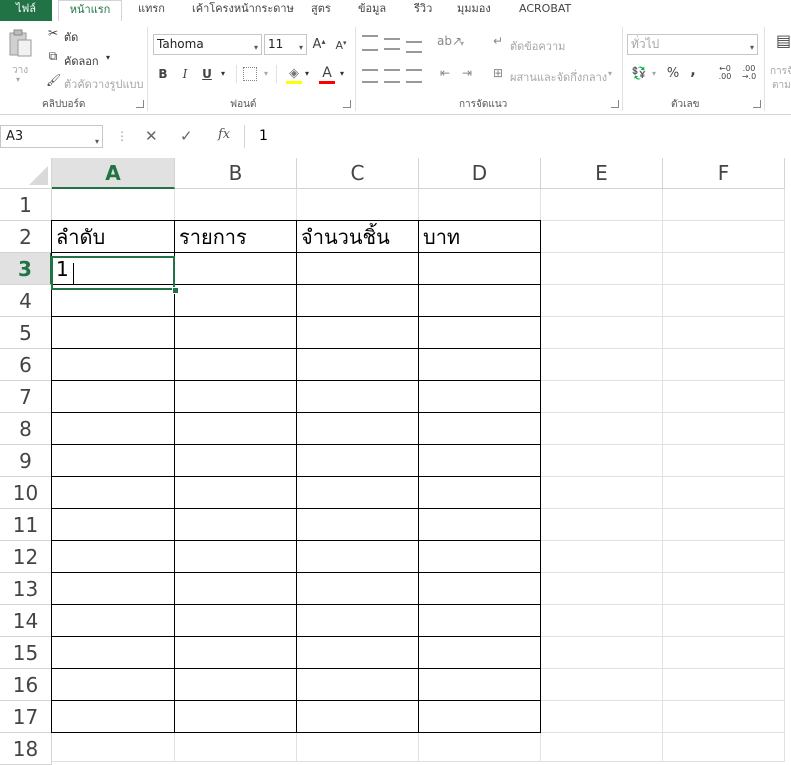 Image resolution: width=791 pixels, height=765 pixels. Describe the element at coordinates (307, 73) in the screenshot. I see `fill-color-dropdown-icon: ▾` at that location.